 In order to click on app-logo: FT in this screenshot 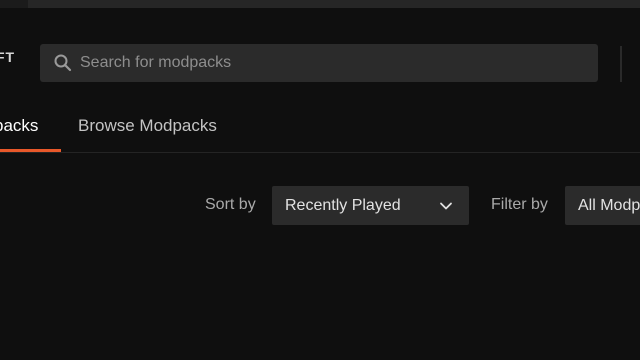, I will do `click(8, 57)`.